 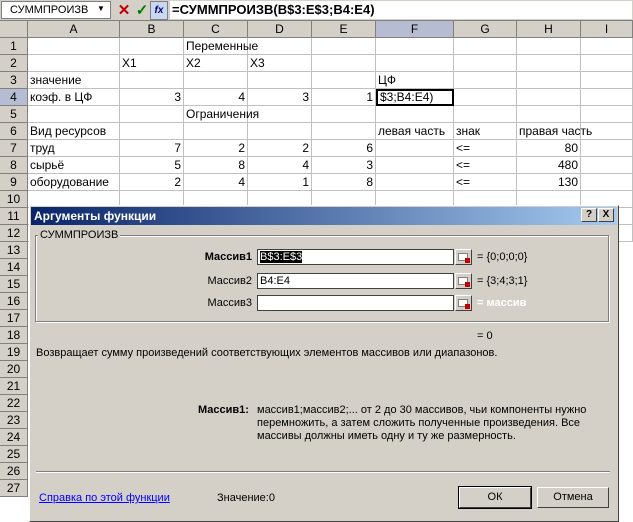 I want to click on cell-h5, so click(x=549, y=114).